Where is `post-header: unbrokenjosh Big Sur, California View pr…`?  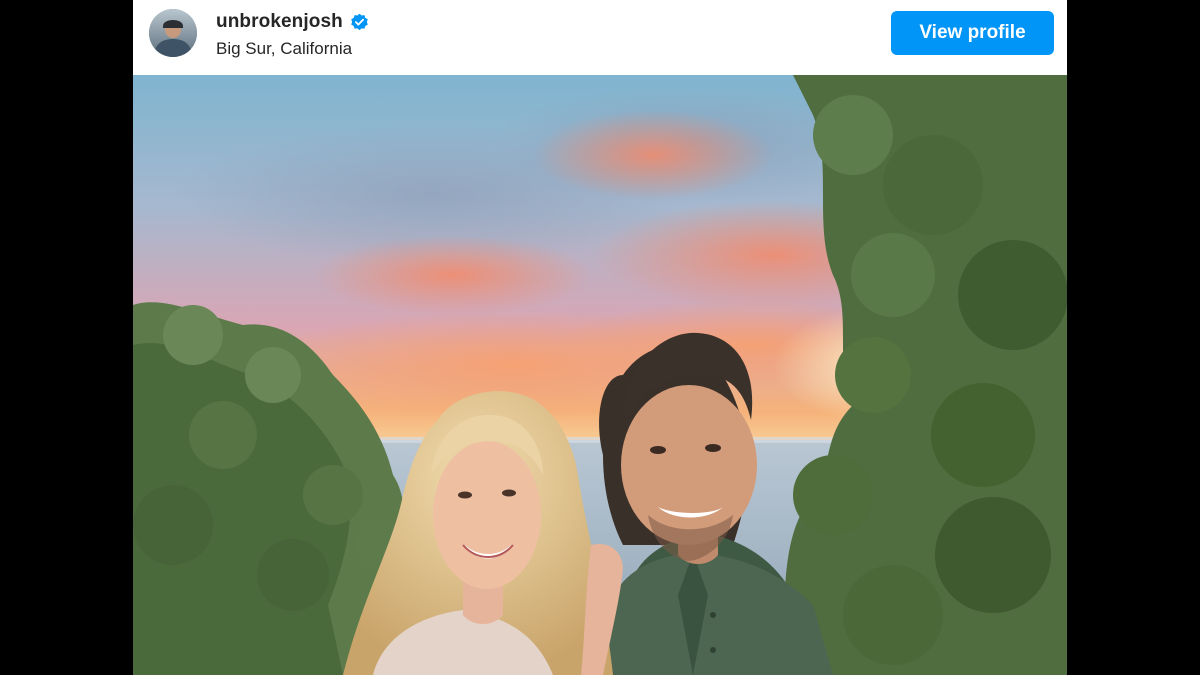
post-header: unbrokenjosh Big Sur, California View pr… is located at coordinates (600, 37).